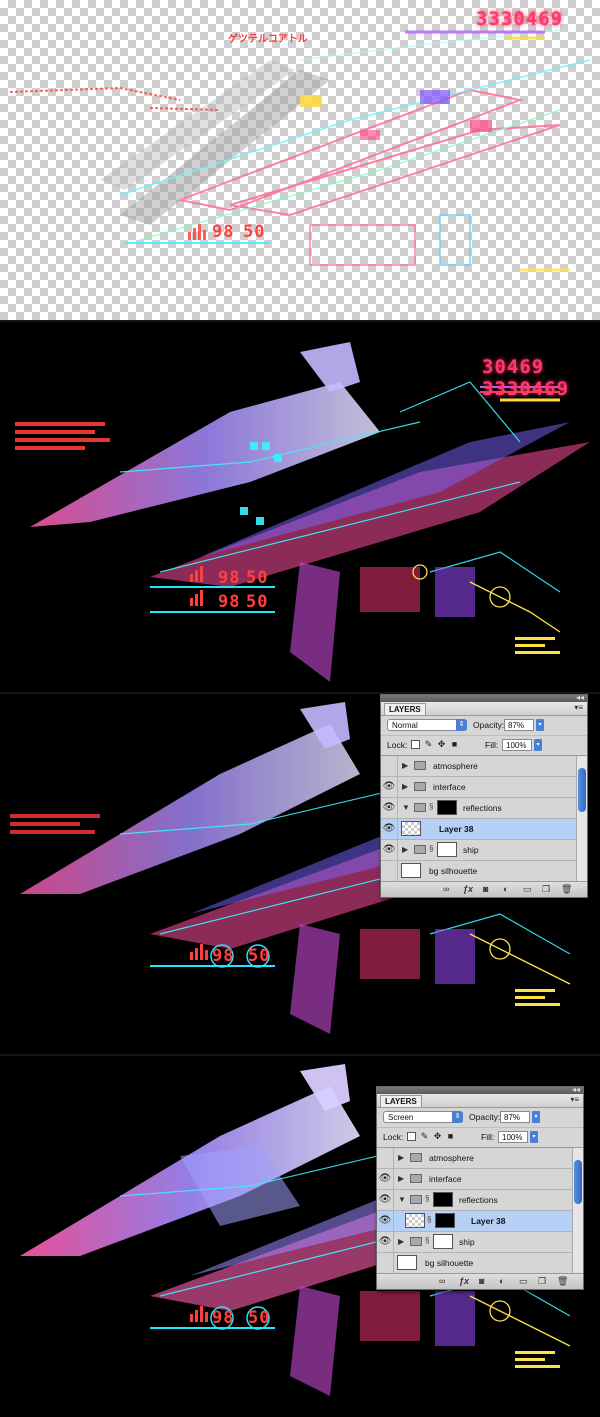 This screenshot has height=1417, width=600. I want to click on layer-row-layer-38: 👁 § Layer 38, so click(480, 1221).